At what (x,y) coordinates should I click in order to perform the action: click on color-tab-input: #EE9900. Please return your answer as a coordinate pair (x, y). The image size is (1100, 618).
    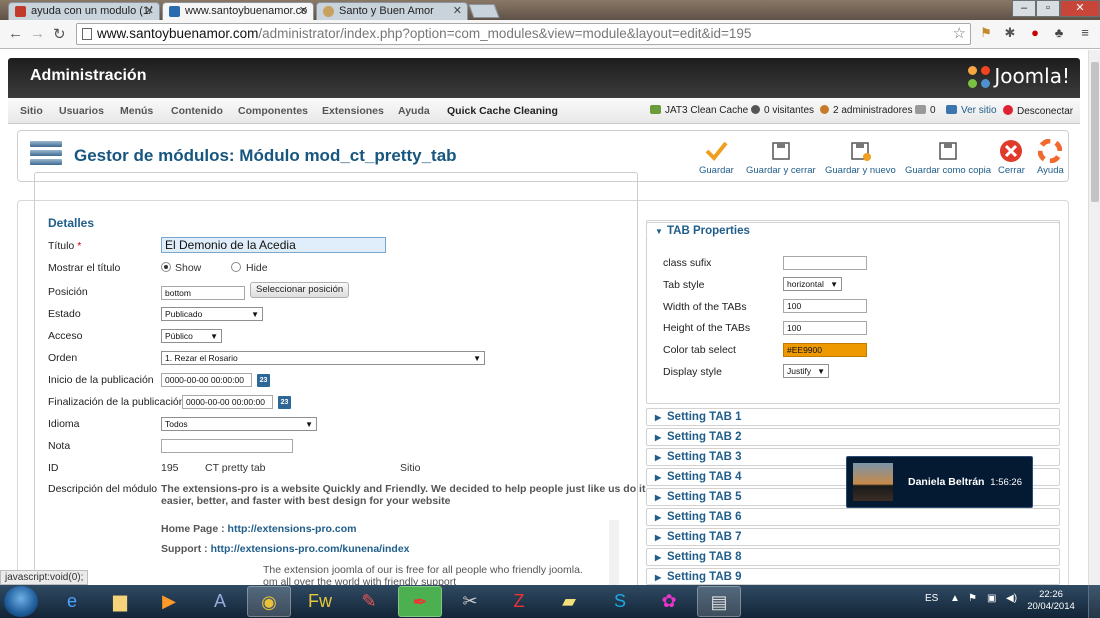
    Looking at the image, I should click on (825, 350).